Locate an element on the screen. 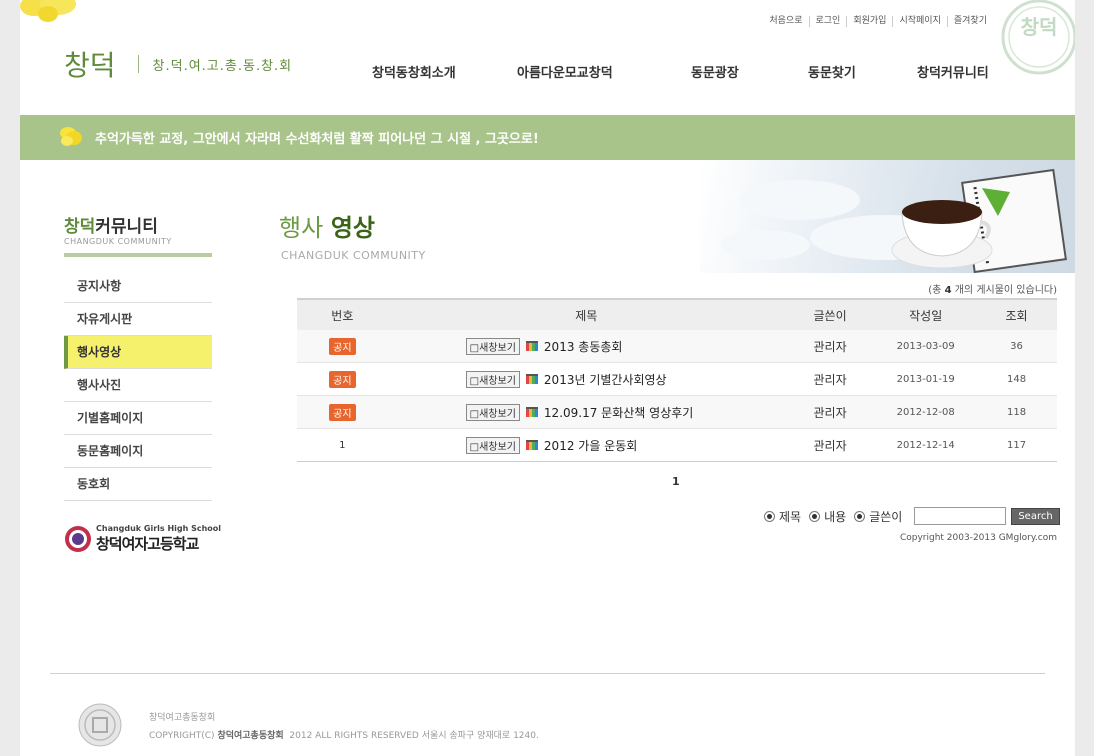 The width and height of the screenshot is (1094, 756). school-emblem-icon is located at coordinates (78, 539).